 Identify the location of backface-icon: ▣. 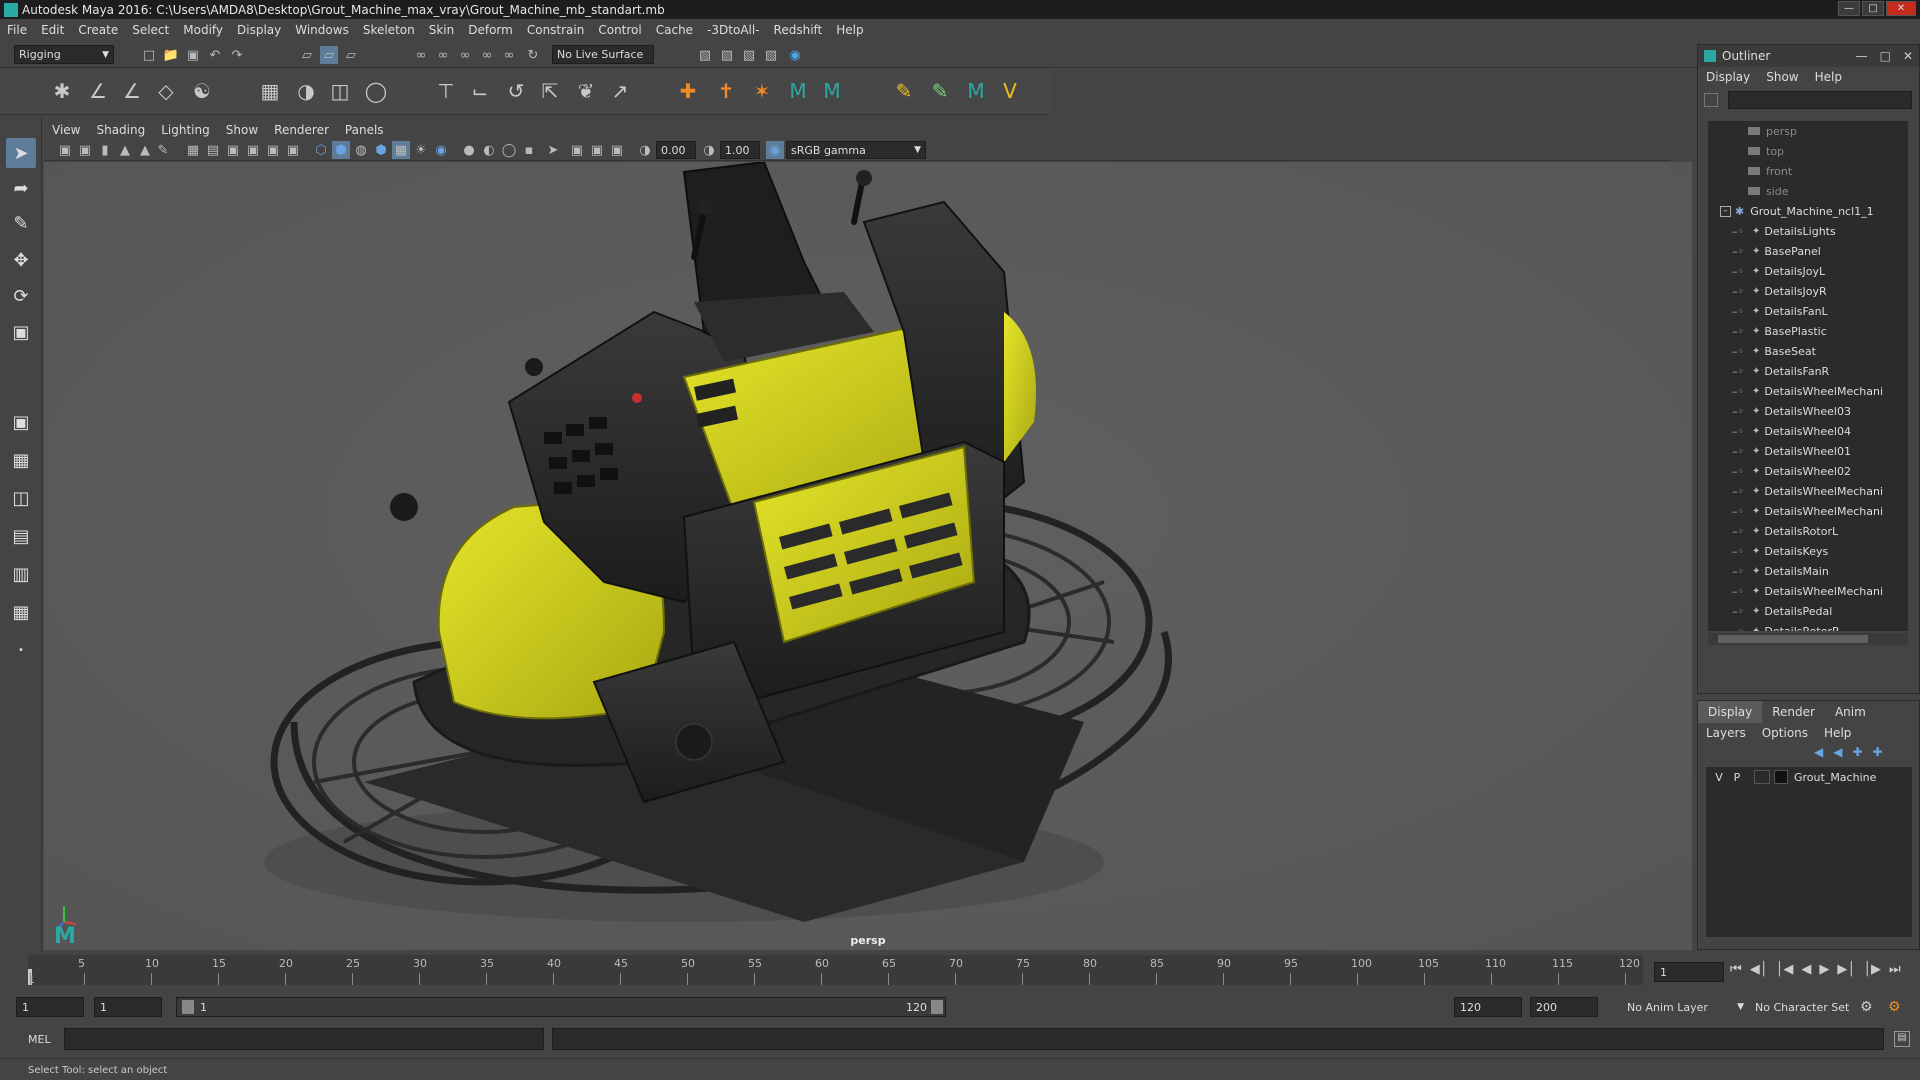
(617, 150).